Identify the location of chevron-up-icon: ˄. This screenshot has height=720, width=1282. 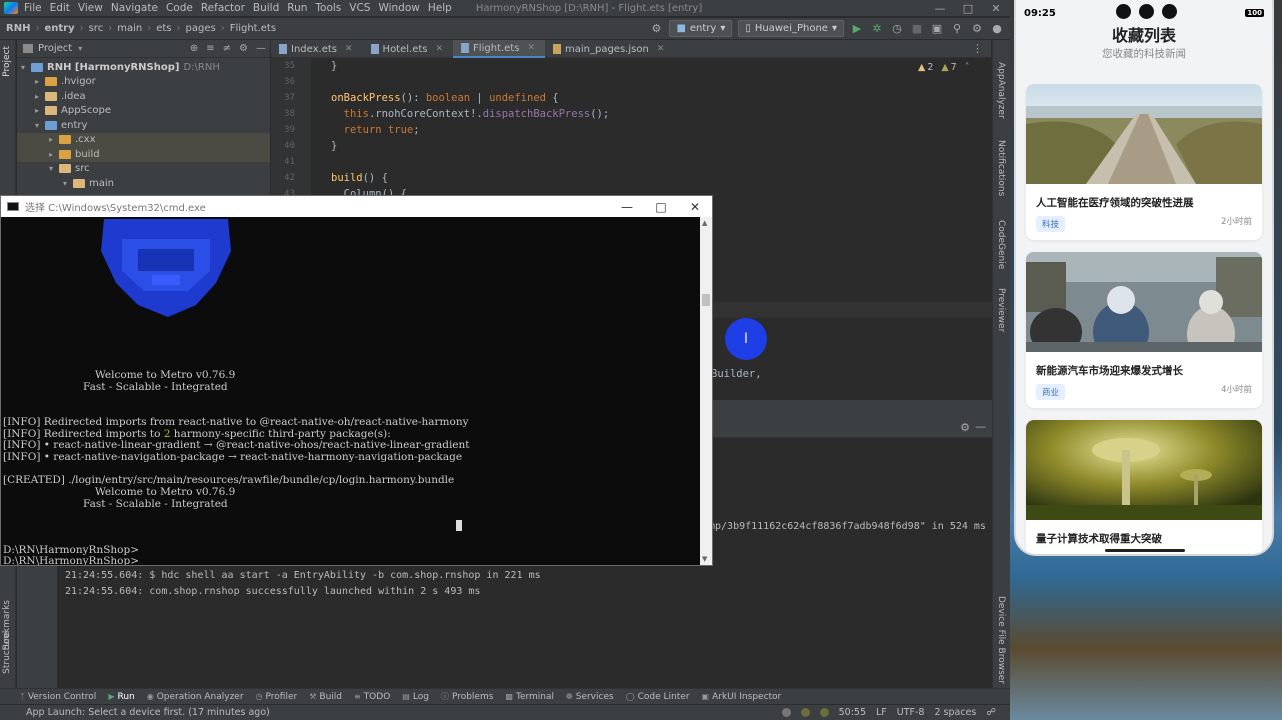
(967, 67).